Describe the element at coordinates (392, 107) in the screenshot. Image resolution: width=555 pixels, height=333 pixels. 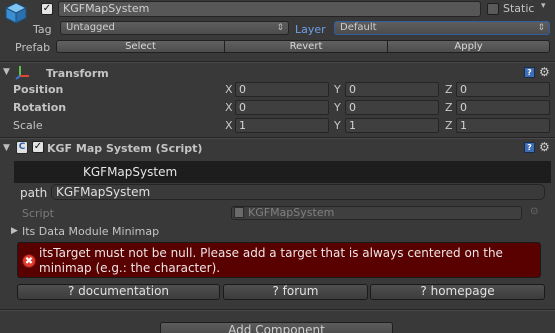
I see `rotation-y-field: 0` at that location.